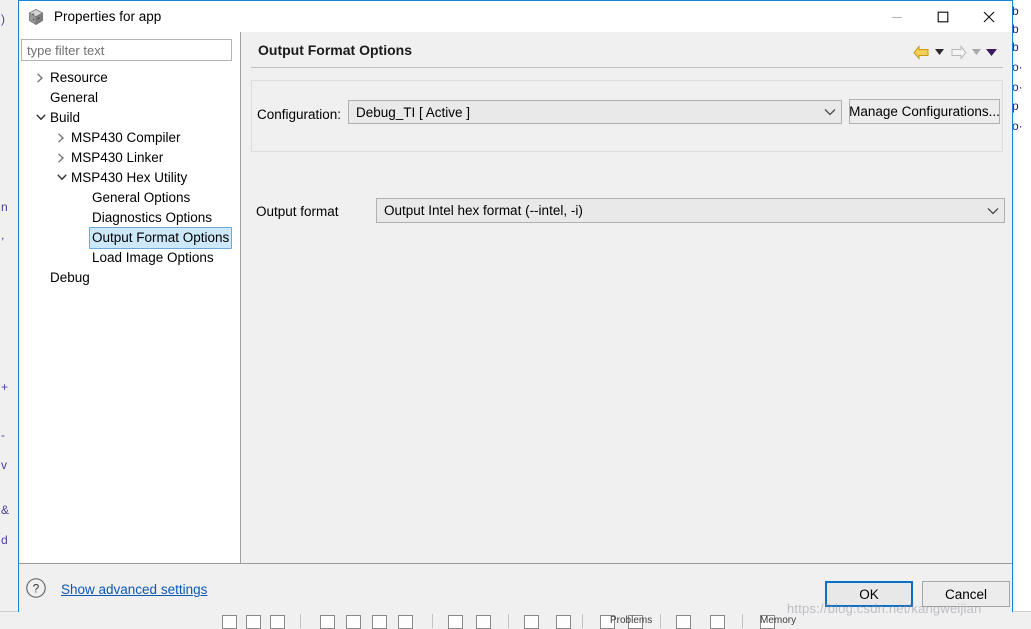 This screenshot has width=1031, height=629. I want to click on minimize-icon, so click(897, 17).